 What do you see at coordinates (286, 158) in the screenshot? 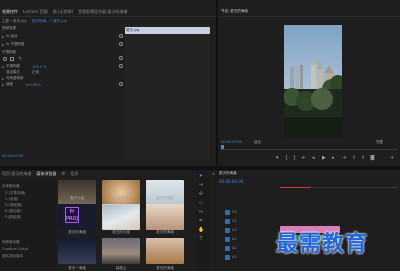
I see `mark-in-icon: {` at bounding box center [286, 158].